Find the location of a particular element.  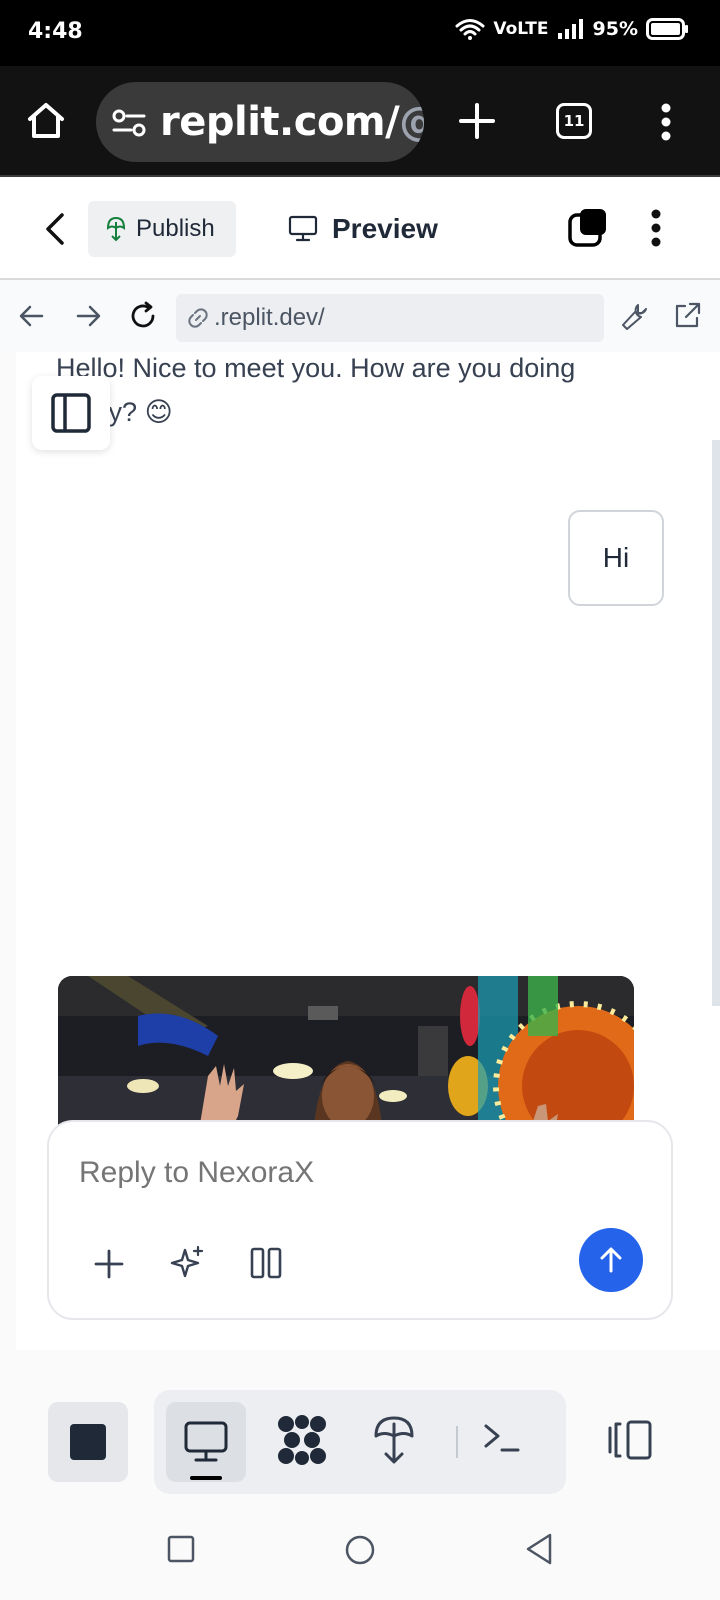

plus-icon is located at coordinates (109, 1264).